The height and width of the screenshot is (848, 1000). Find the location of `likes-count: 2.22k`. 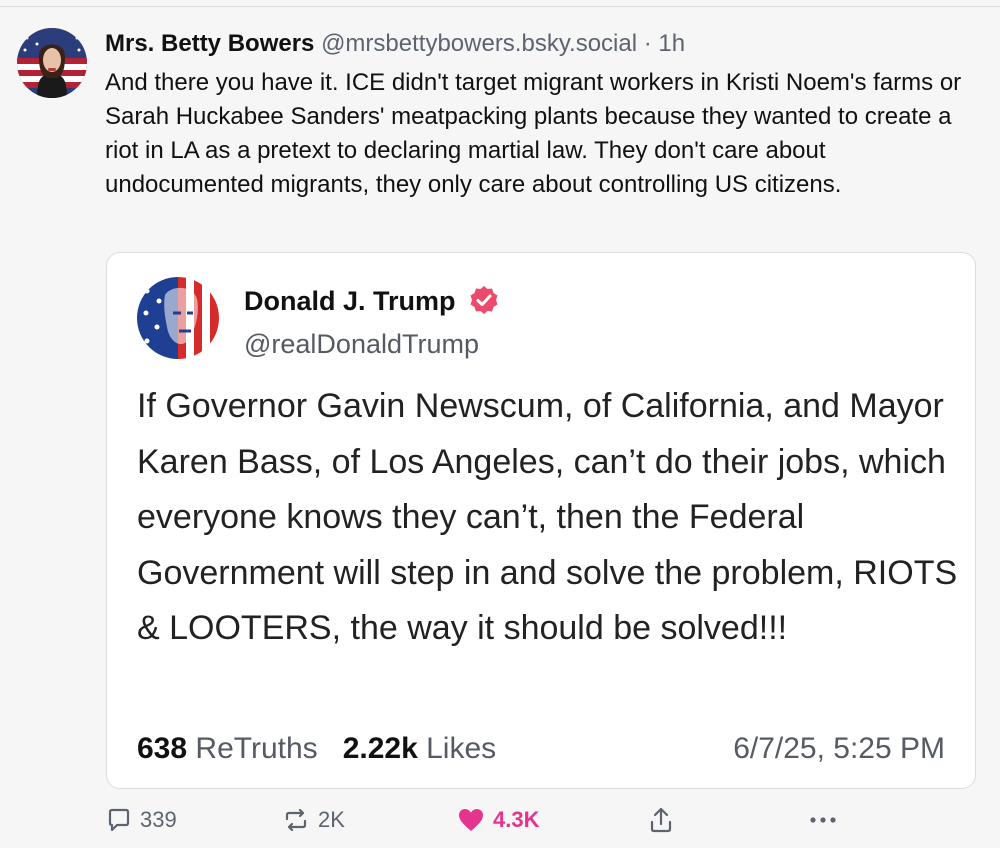

likes-count: 2.22k is located at coordinates (380, 748).